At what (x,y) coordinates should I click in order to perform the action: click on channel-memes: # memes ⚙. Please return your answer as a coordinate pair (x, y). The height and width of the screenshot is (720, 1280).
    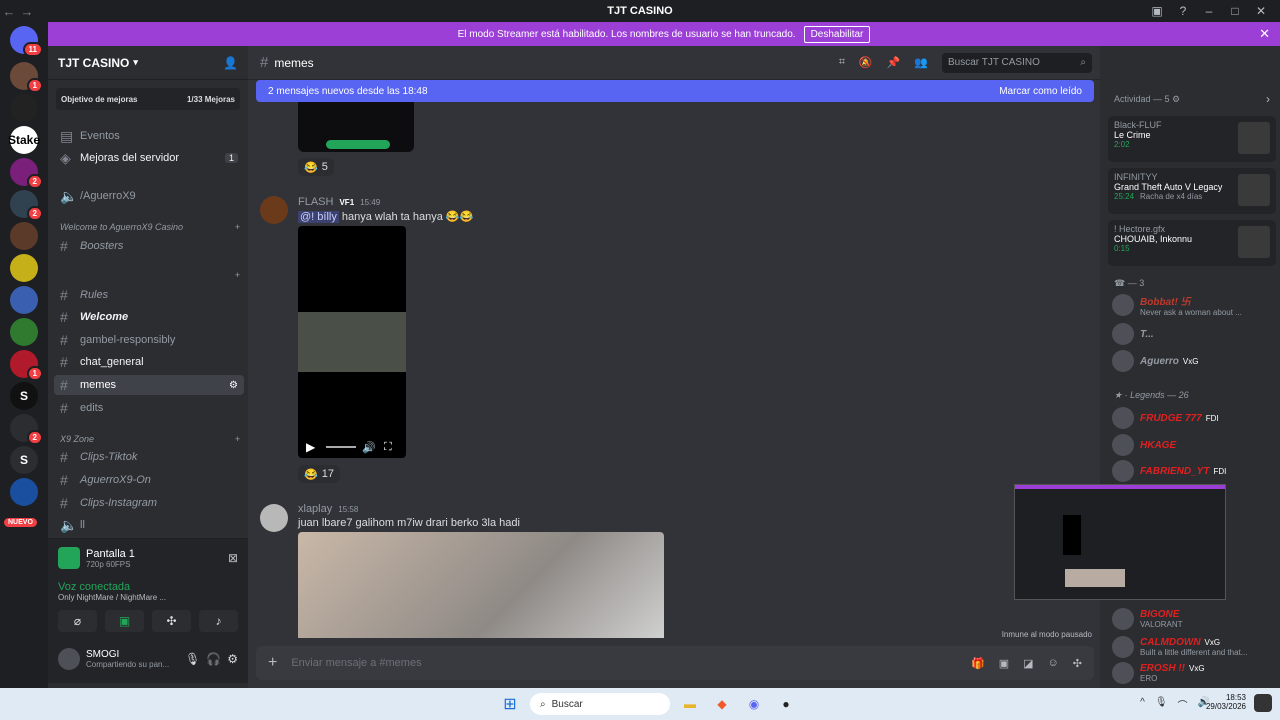
    Looking at the image, I should click on (149, 385).